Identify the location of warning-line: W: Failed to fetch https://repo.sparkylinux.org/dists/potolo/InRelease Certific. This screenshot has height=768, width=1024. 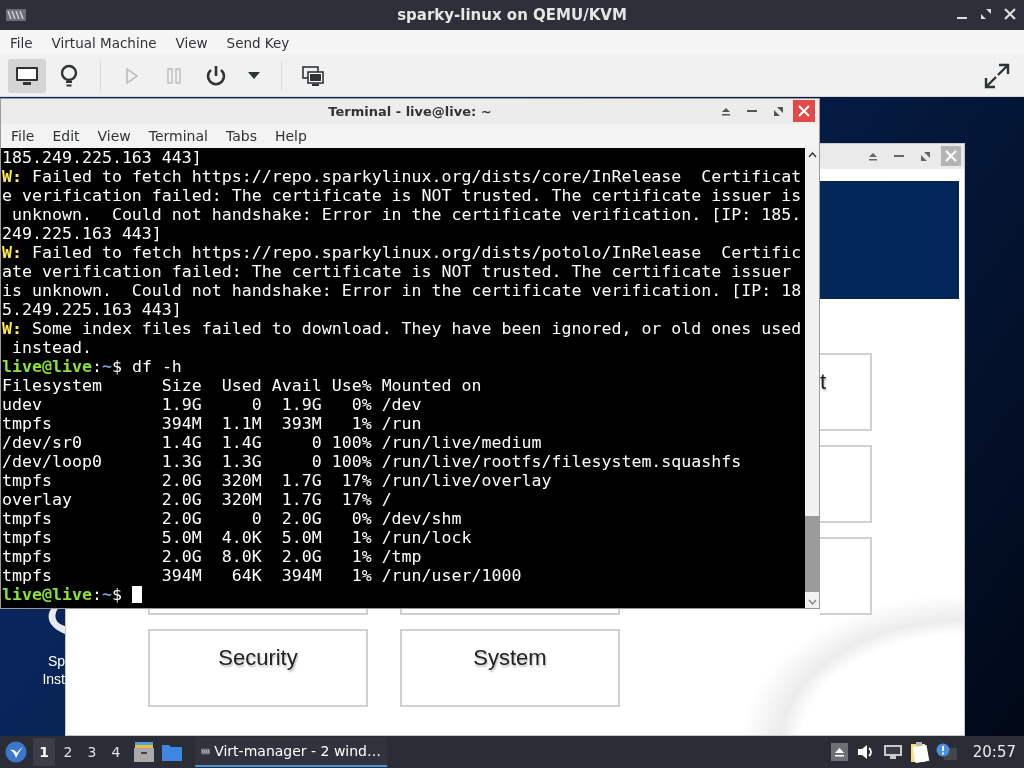
(402, 252).